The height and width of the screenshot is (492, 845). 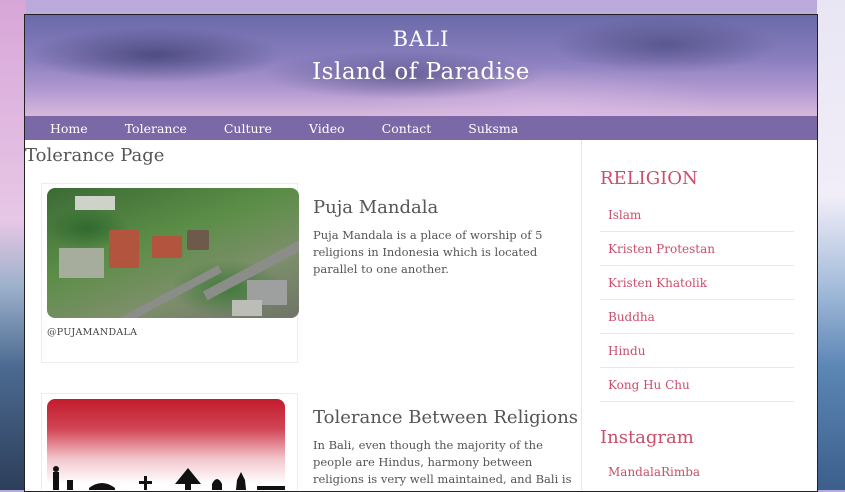 What do you see at coordinates (375, 207) in the screenshot?
I see `post-title: Puja Mandala` at bounding box center [375, 207].